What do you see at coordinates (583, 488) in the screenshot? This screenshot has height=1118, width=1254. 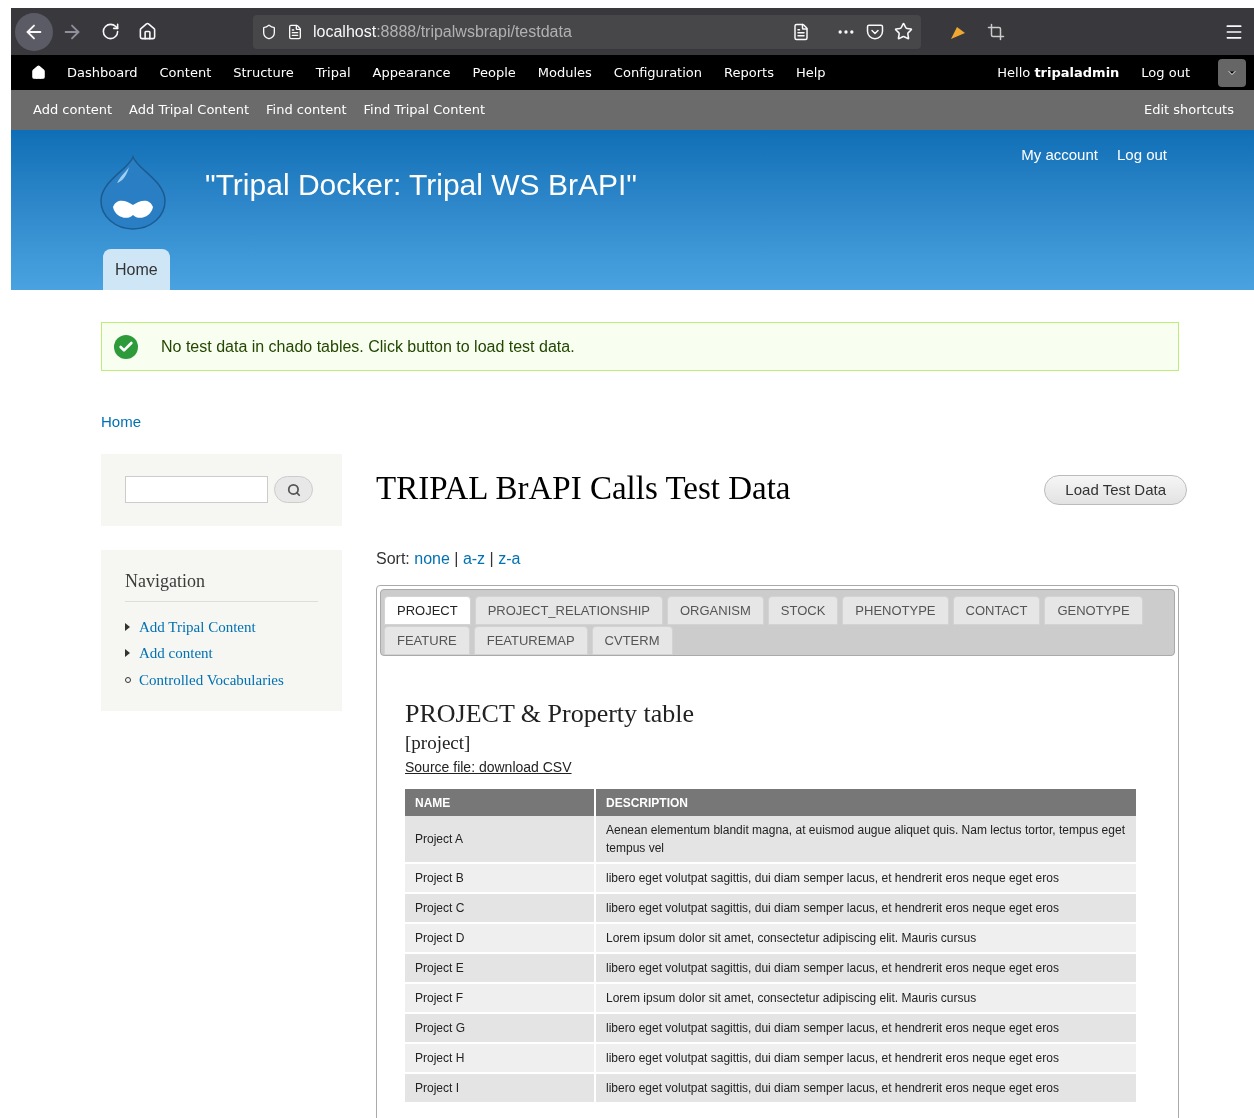 I see `page-title: TRIPAL BrAPI Calls Test Data` at bounding box center [583, 488].